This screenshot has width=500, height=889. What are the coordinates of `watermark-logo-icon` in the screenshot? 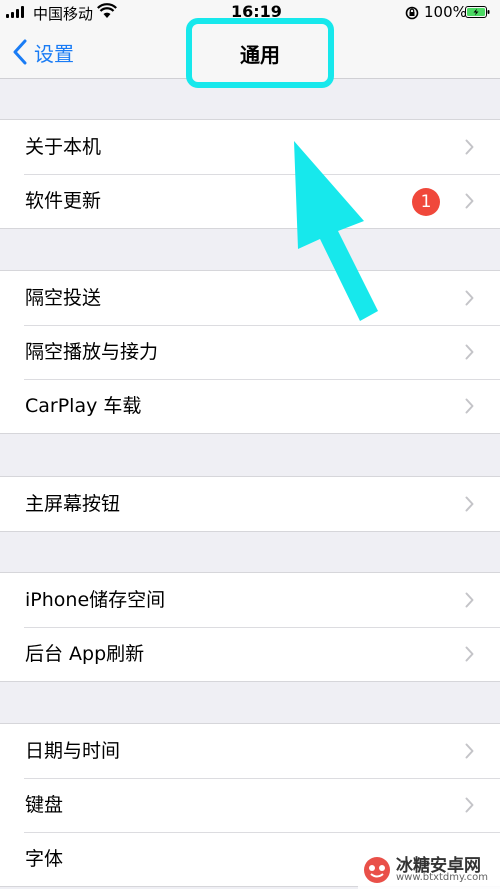 It's located at (377, 870).